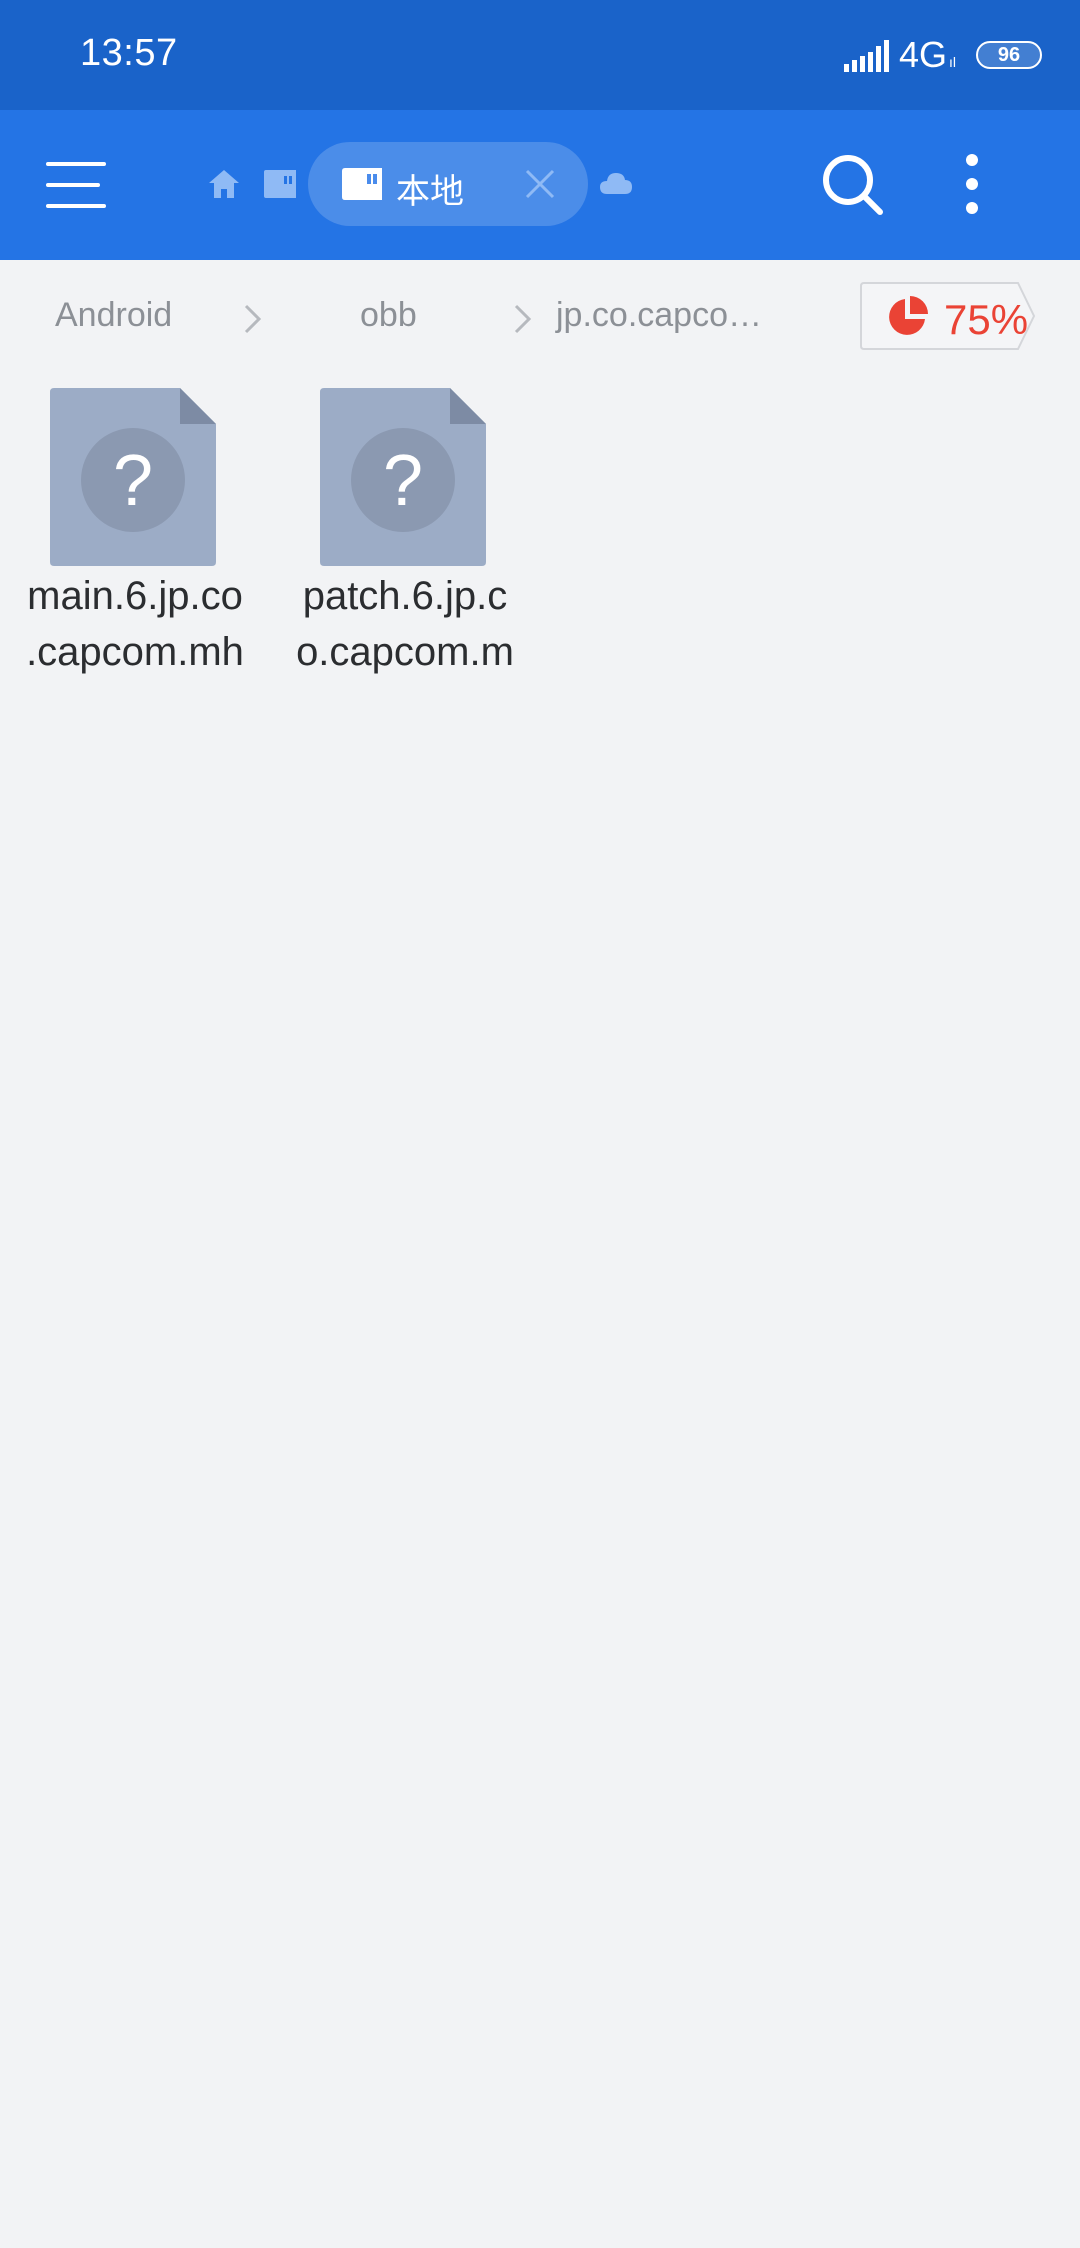 The width and height of the screenshot is (1080, 2248). What do you see at coordinates (616, 183) in the screenshot?
I see `cloud-icon` at bounding box center [616, 183].